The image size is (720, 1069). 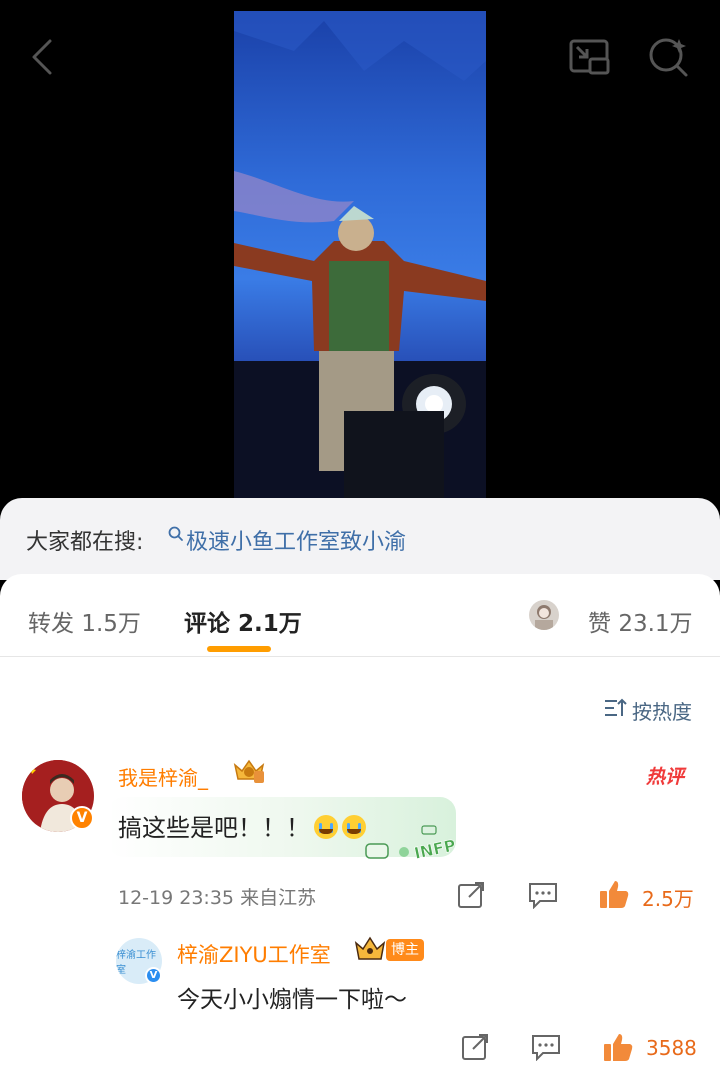 What do you see at coordinates (176, 898) in the screenshot?
I see `comment-time: 12-19 23:35` at bounding box center [176, 898].